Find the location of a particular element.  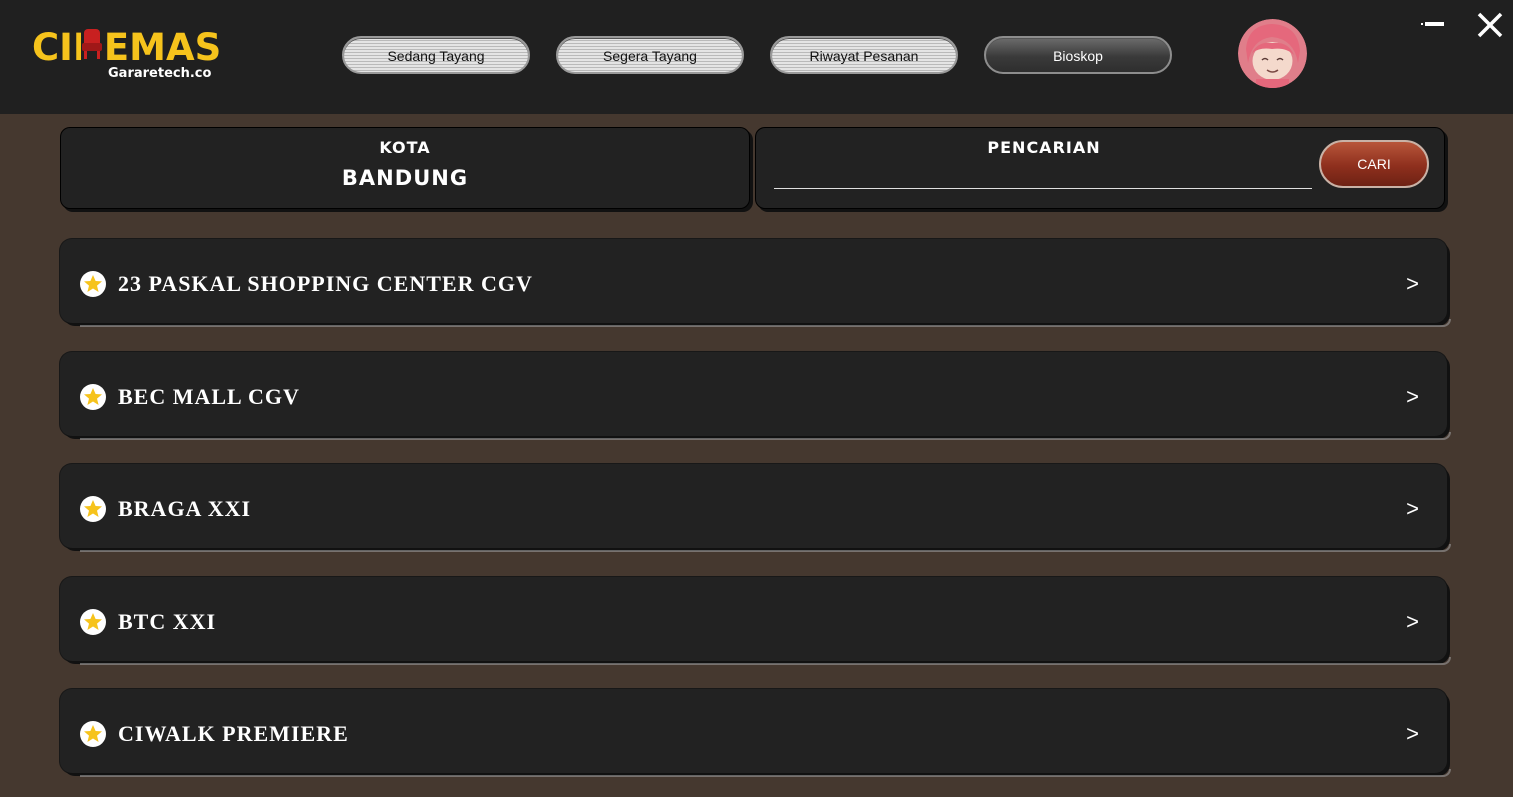

search-button: CARI is located at coordinates (1374, 164).